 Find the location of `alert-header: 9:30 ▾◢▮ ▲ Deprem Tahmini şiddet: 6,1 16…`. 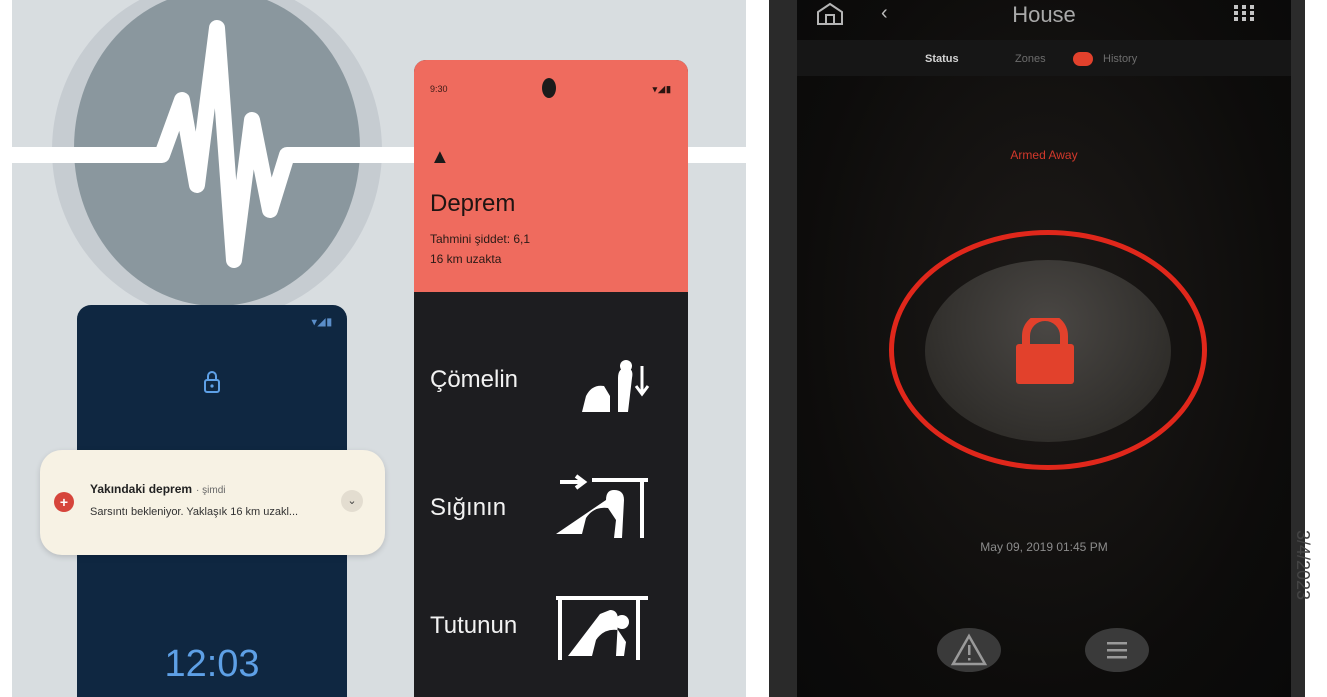

alert-header: 9:30 ▾◢▮ ▲ Deprem Tahmini şiddet: 6,1 16… is located at coordinates (551, 176).